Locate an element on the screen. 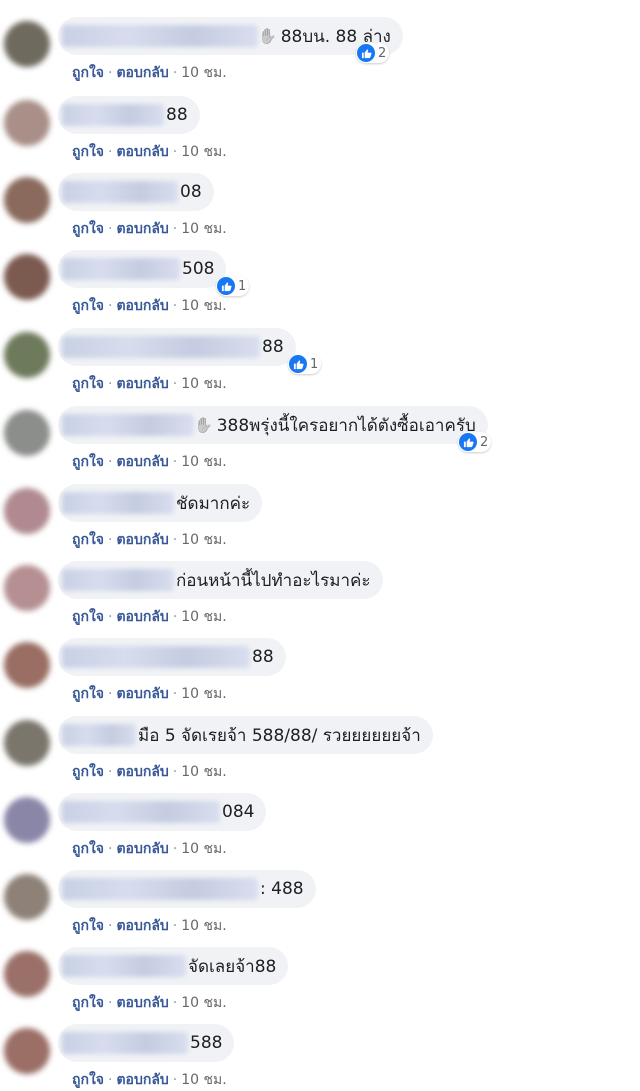 The image size is (640, 1091). comment-text: ชัดมากค่ะ is located at coordinates (213, 503).